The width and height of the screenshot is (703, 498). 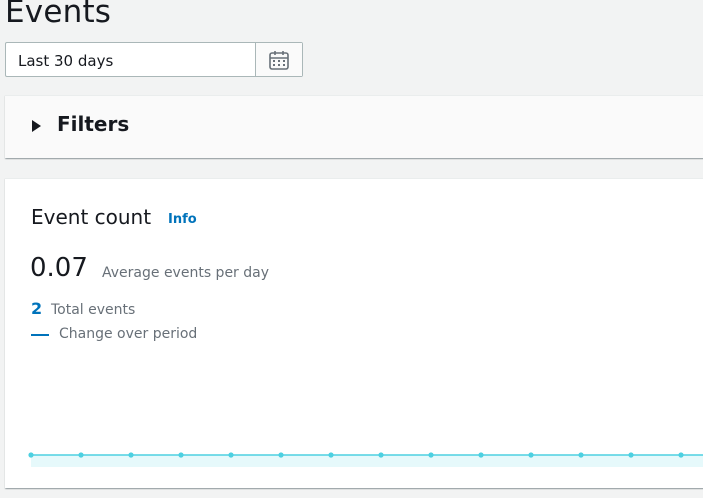 I want to click on date-range-value: Last 30 days, so click(x=65, y=61).